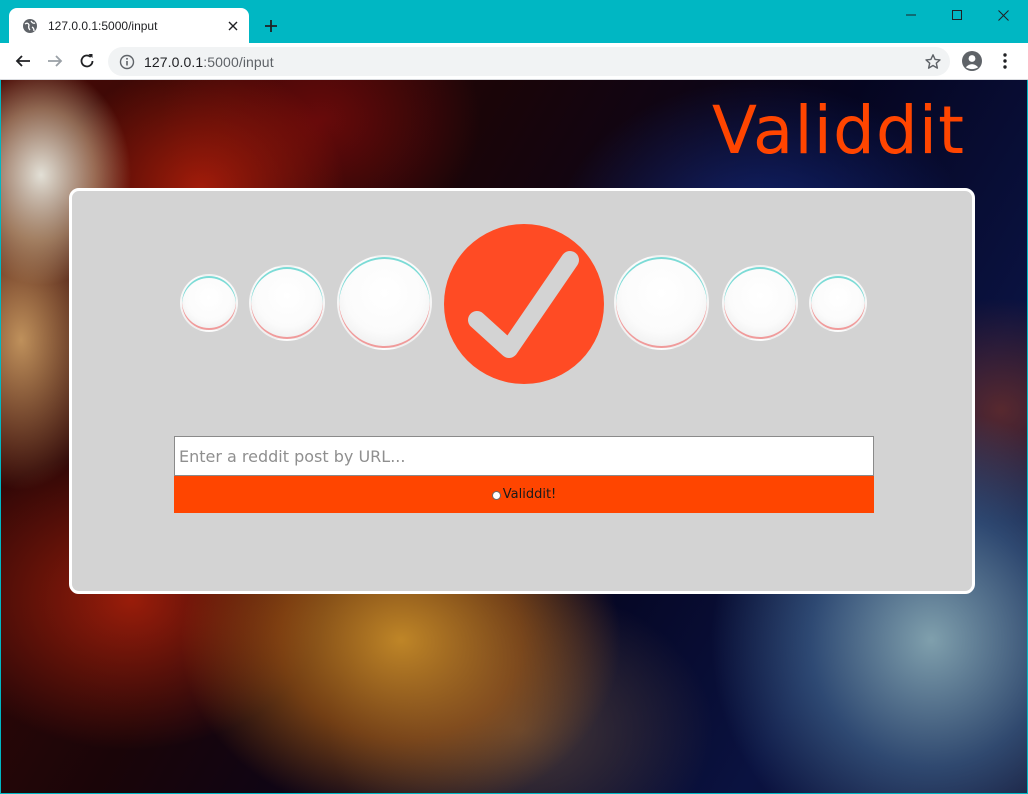 This screenshot has height=794, width=1028. Describe the element at coordinates (55, 61) in the screenshot. I see `arrow-right-icon` at that location.